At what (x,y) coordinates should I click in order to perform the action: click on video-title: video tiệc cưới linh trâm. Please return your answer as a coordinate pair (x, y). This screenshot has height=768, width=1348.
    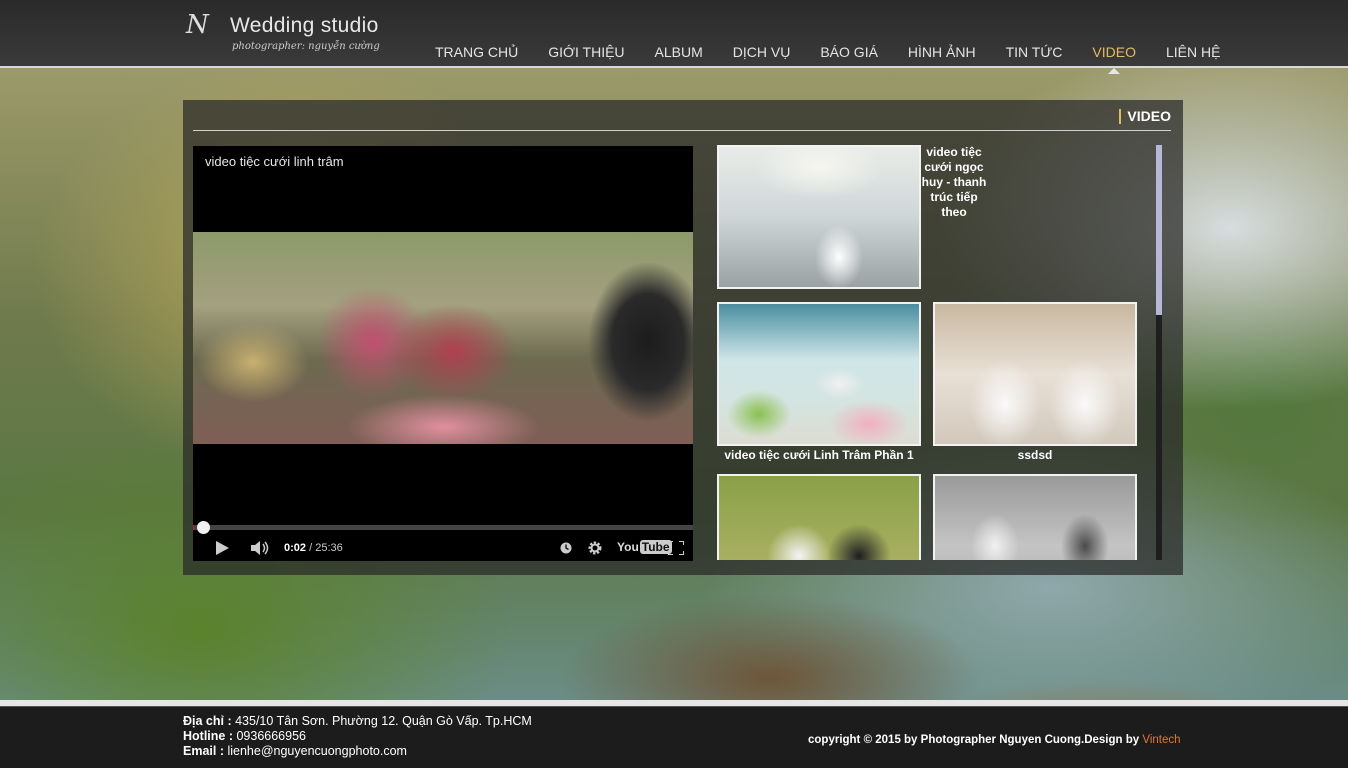
    Looking at the image, I should click on (274, 161).